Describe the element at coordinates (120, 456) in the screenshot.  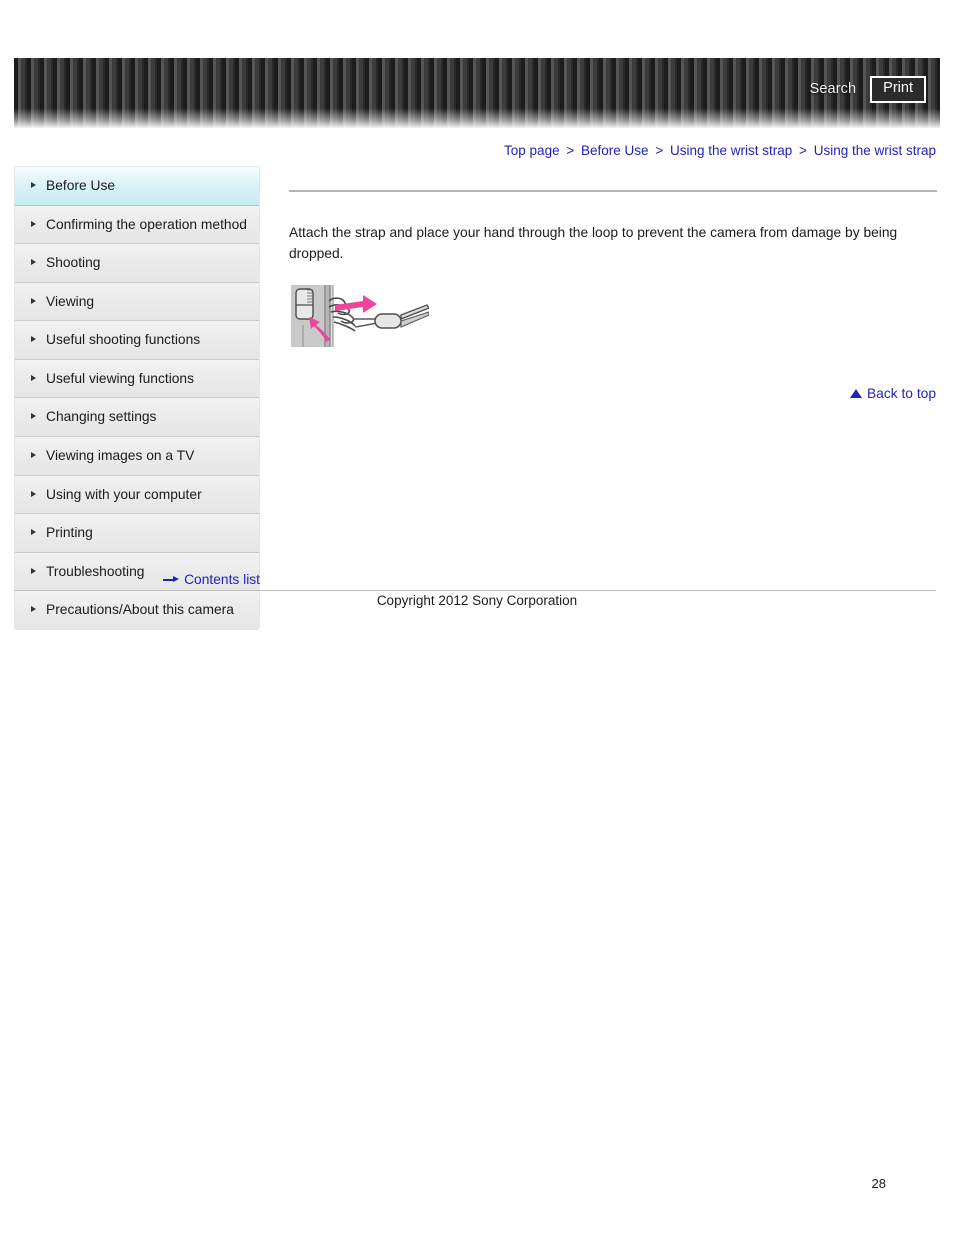
I see `sidebar-item-label: Viewing images on a TV` at that location.